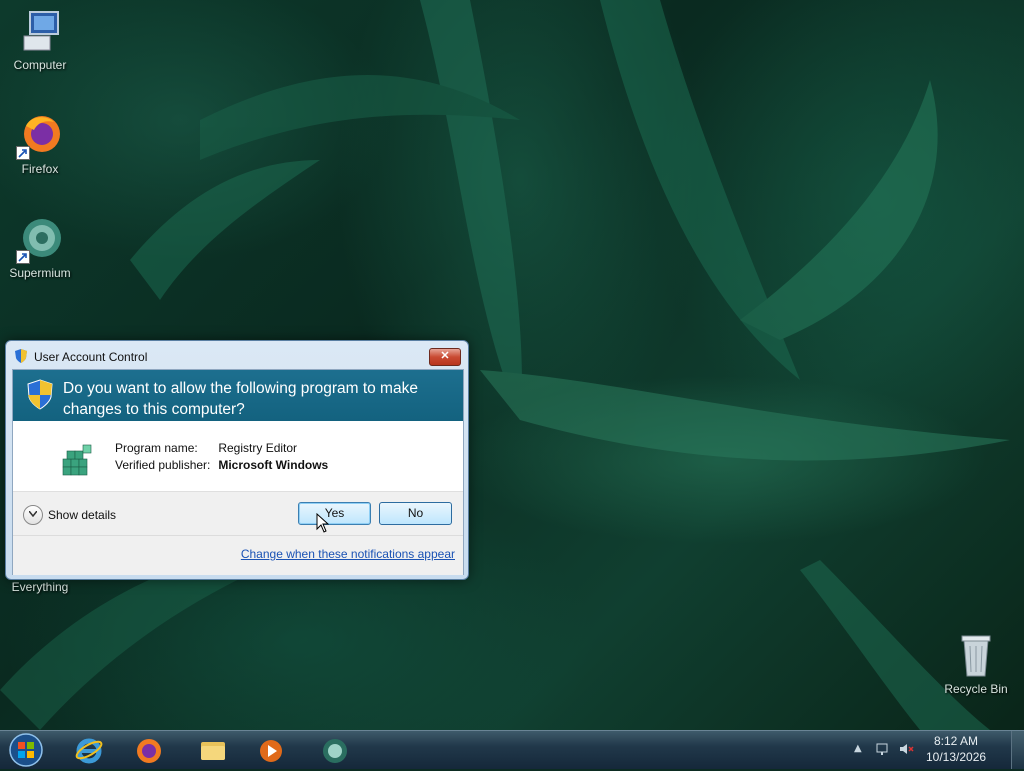 This screenshot has height=771, width=1024. Describe the element at coordinates (40, 273) in the screenshot. I see `desktop-icon-label: Supermium` at that location.